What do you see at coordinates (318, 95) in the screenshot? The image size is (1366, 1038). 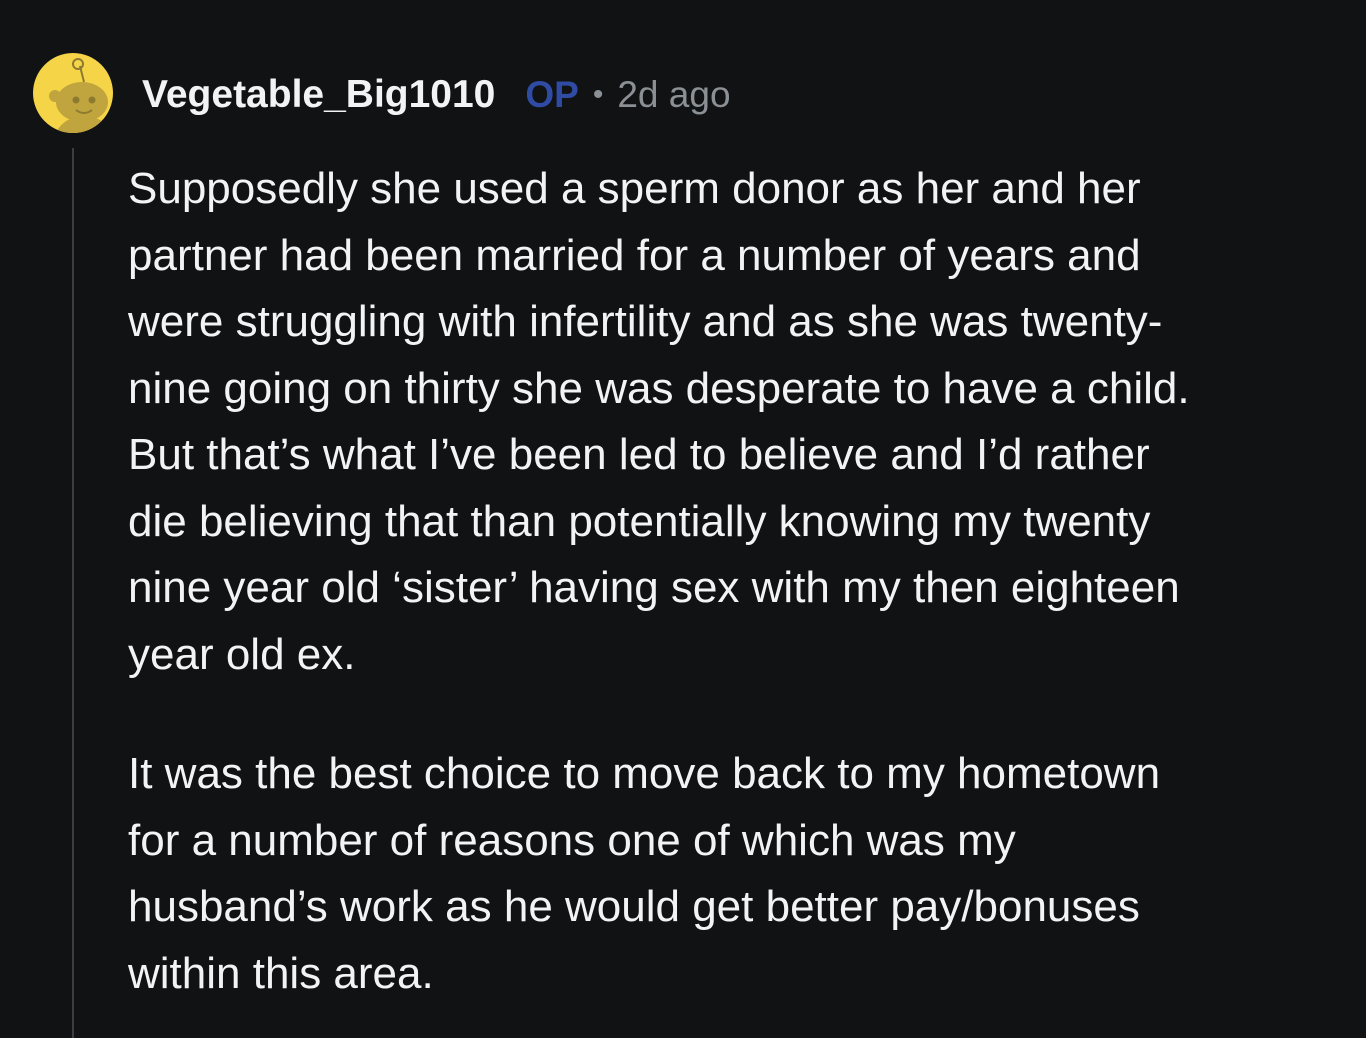 I see `username-link: Vegetable_Big1010` at bounding box center [318, 95].